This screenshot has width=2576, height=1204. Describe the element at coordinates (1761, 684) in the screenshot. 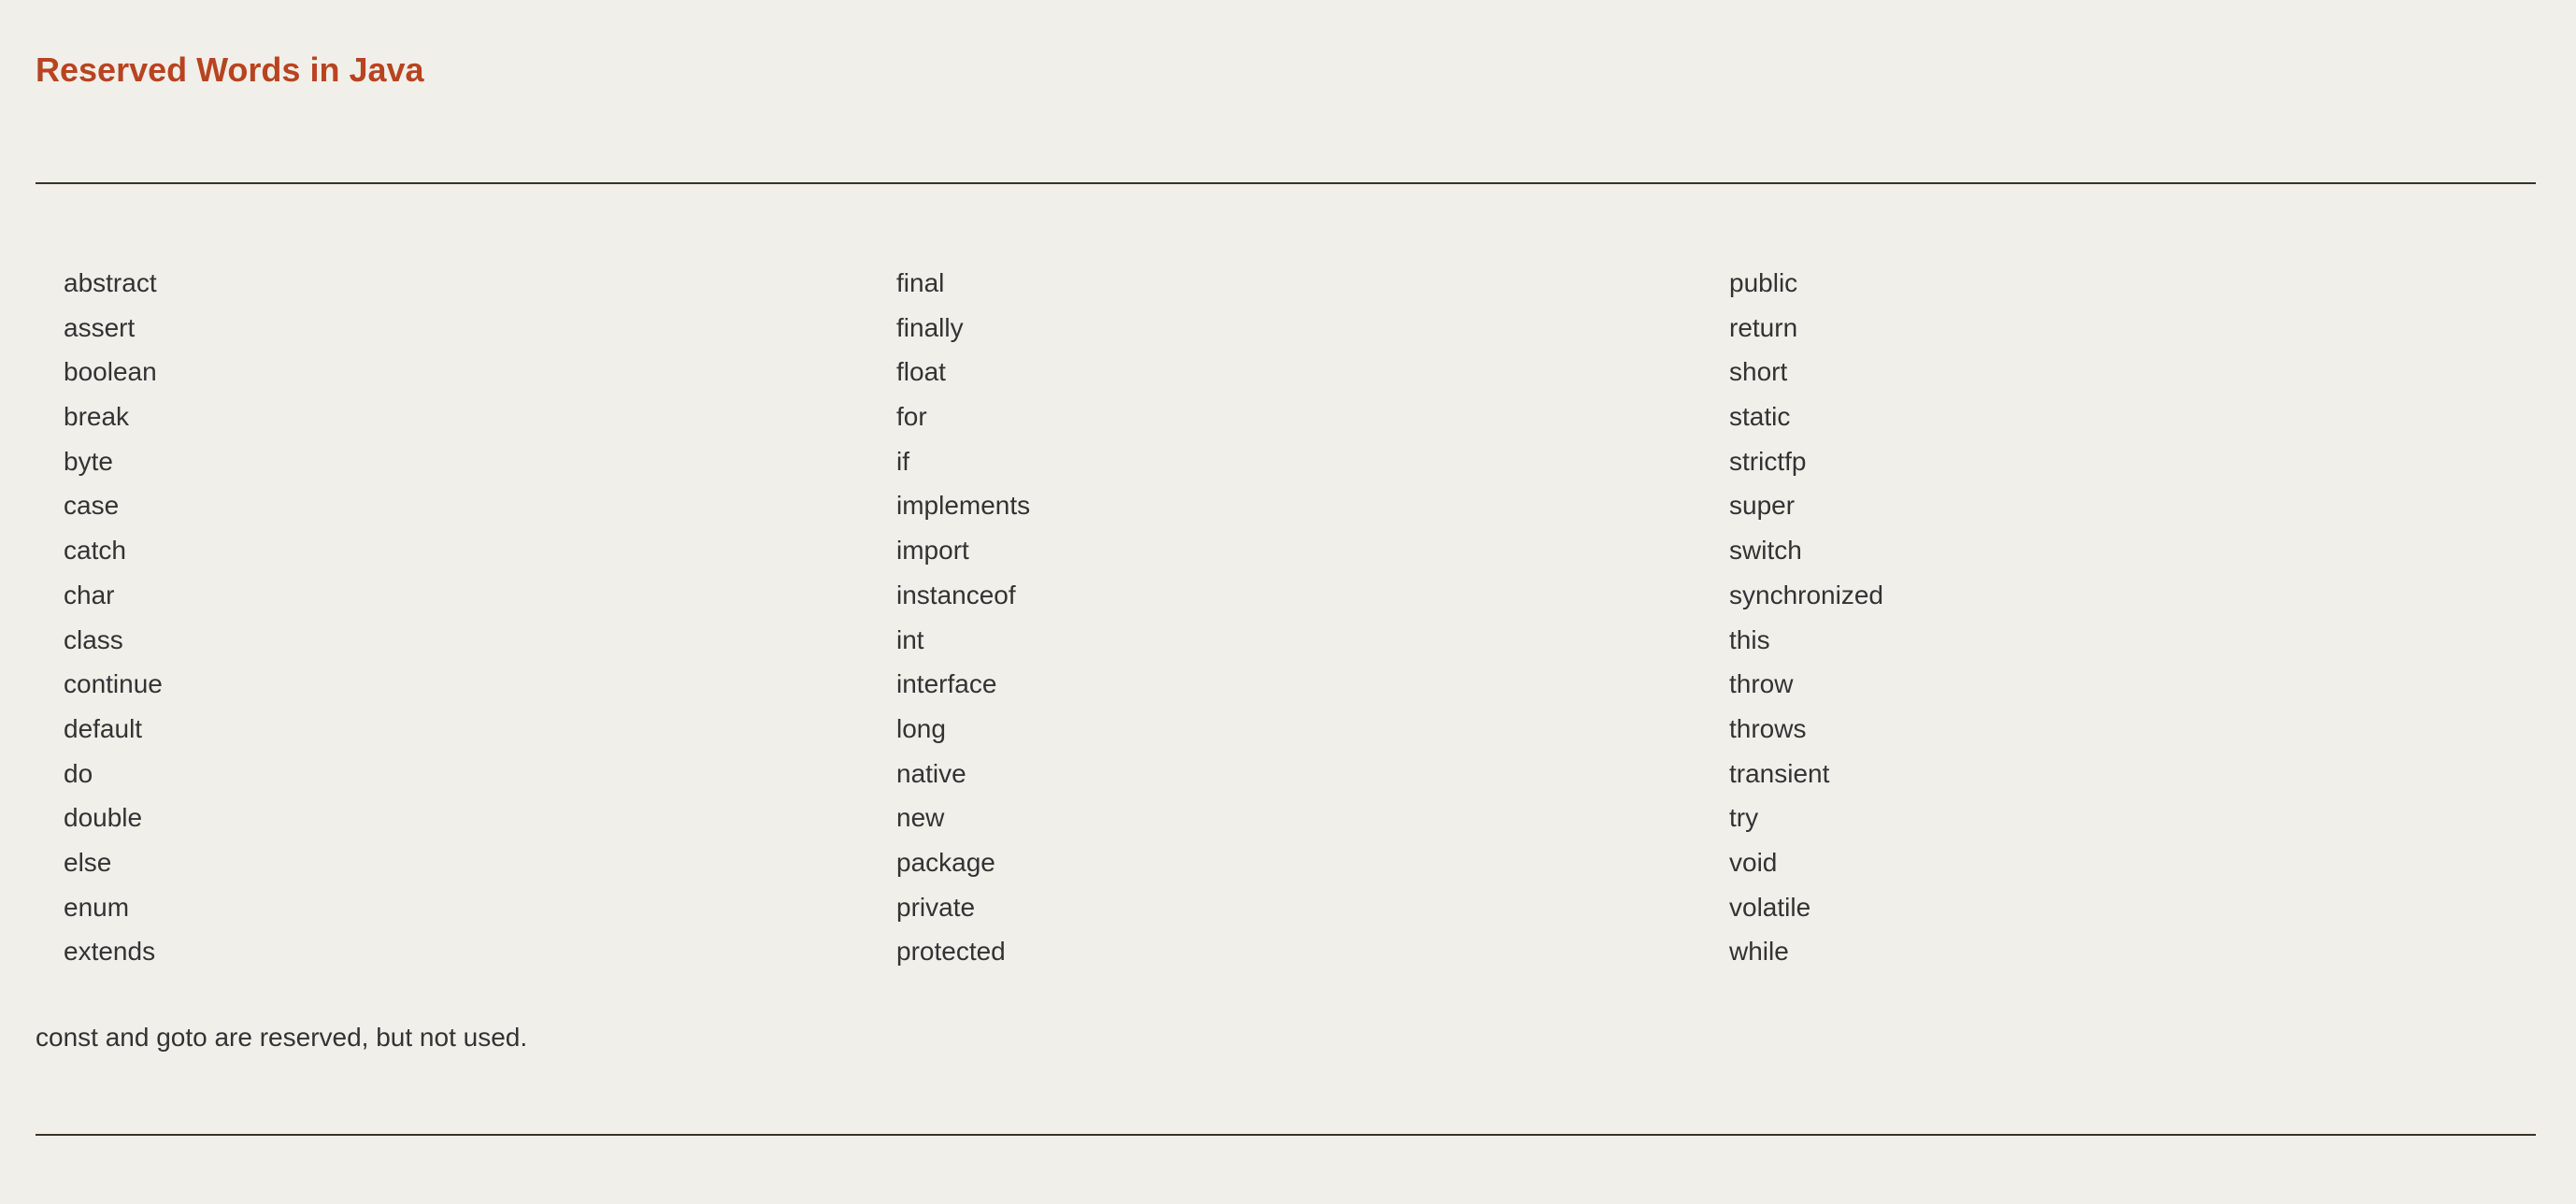

I see `keyword-item: throw` at that location.